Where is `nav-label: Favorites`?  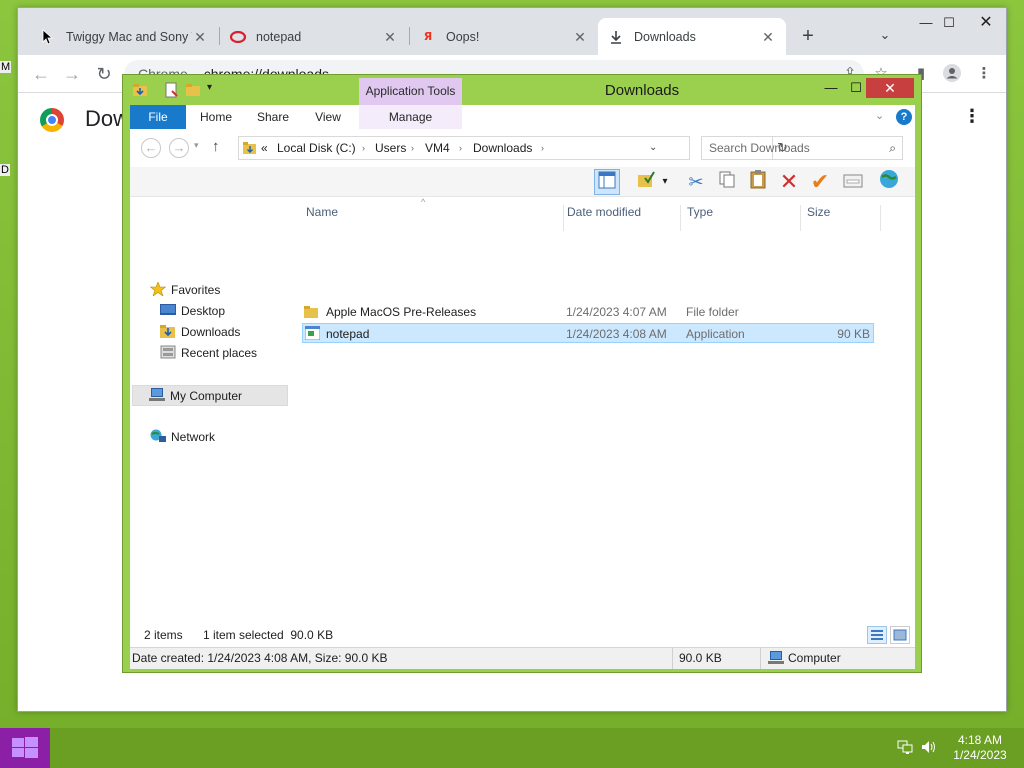
nav-label: Favorites is located at coordinates (196, 290).